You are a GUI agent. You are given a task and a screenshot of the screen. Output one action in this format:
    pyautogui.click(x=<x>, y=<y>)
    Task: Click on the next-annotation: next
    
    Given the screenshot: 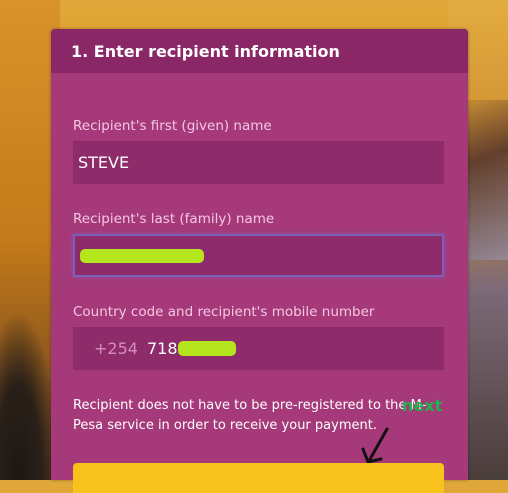 What is the action you would take?
    pyautogui.click(x=422, y=405)
    